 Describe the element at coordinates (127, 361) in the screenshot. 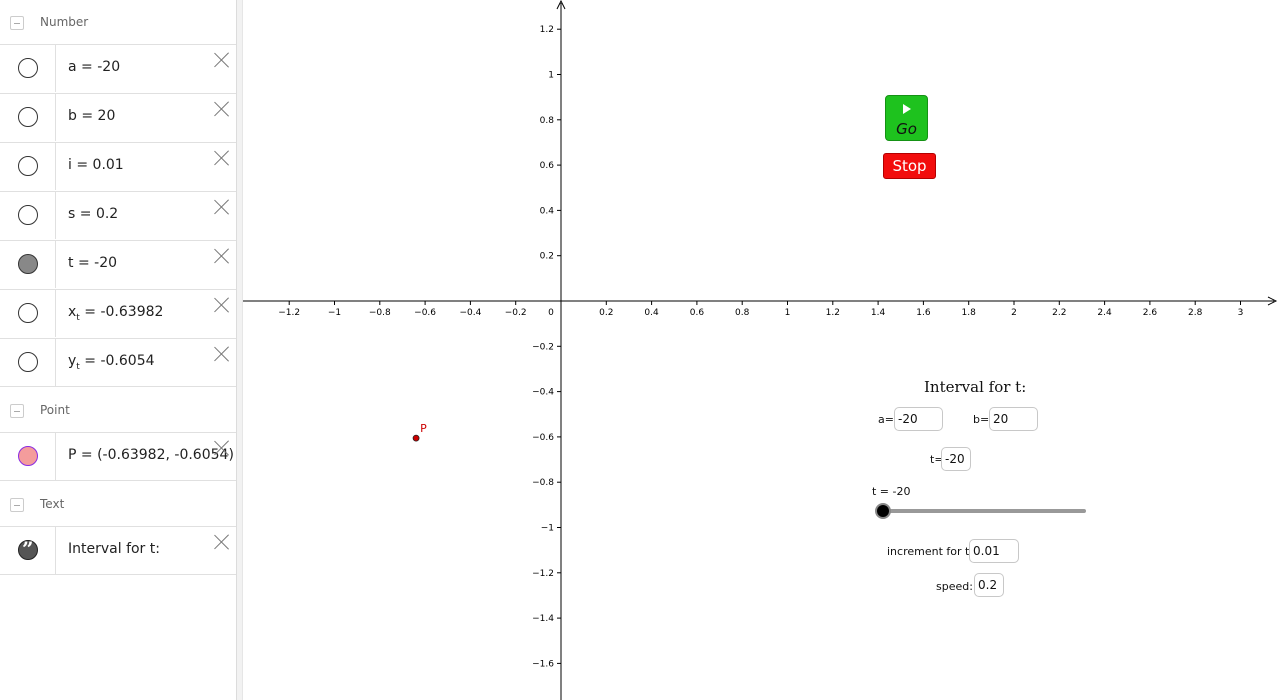

I see `object-value: -0.6054` at that location.